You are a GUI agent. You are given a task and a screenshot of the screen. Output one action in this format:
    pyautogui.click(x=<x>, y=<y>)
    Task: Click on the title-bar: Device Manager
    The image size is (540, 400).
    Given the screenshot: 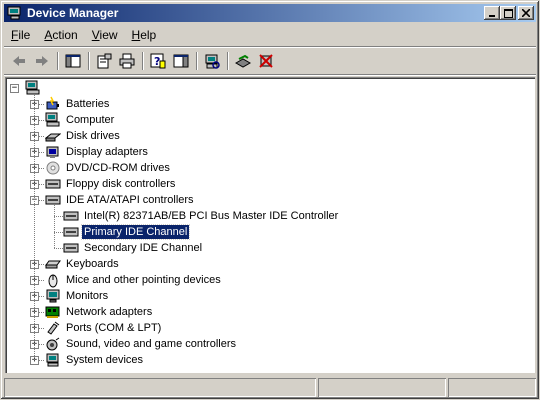 What is the action you would take?
    pyautogui.click(x=270, y=13)
    